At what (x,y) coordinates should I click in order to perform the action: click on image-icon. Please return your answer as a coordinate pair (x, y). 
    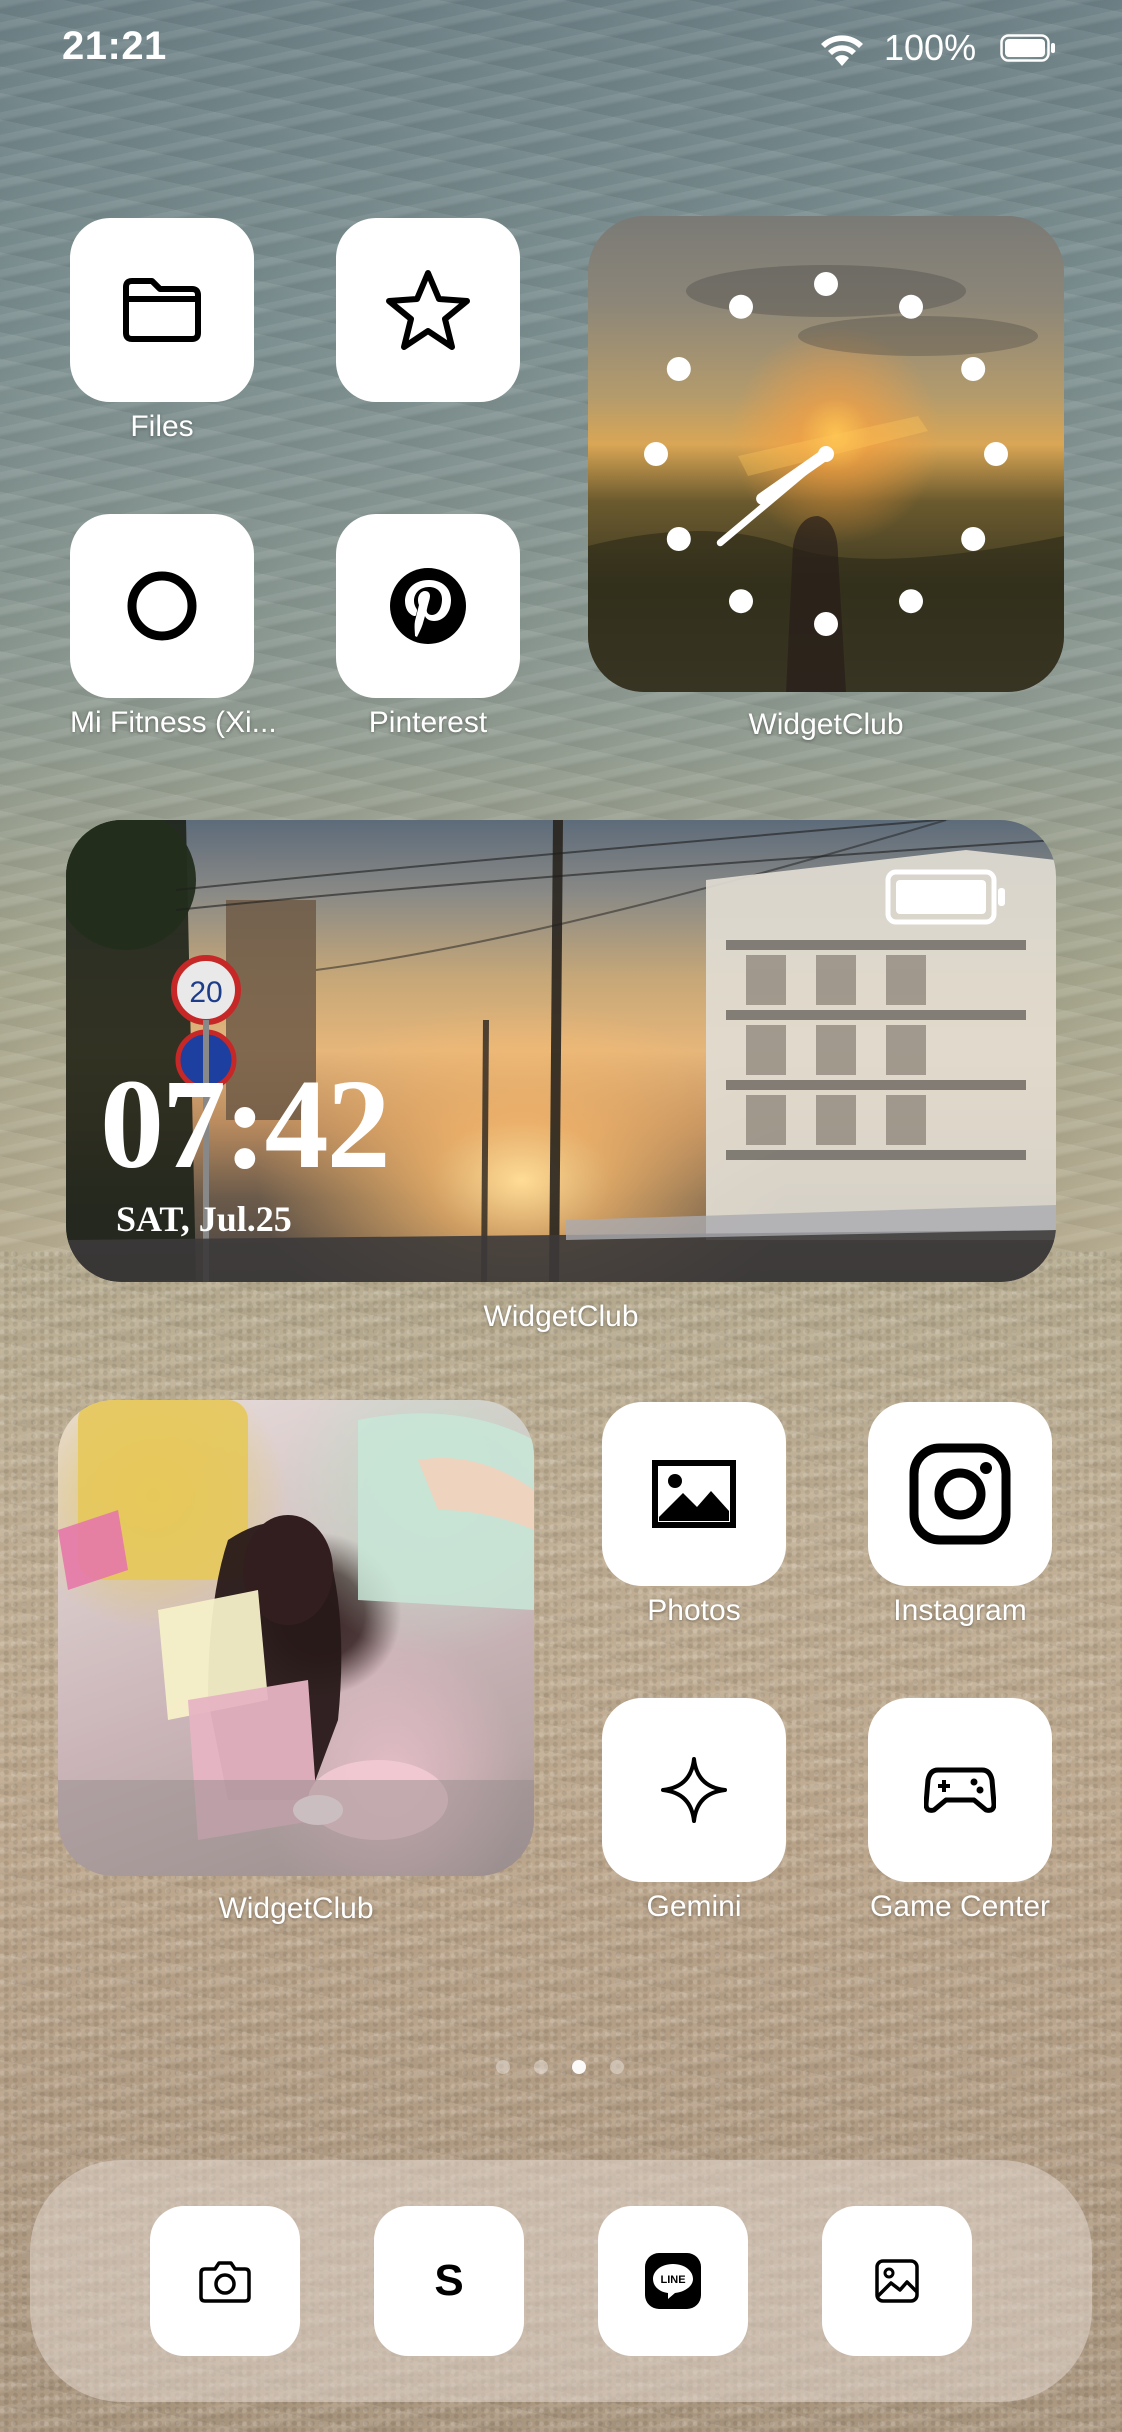
    Looking at the image, I should click on (897, 2281).